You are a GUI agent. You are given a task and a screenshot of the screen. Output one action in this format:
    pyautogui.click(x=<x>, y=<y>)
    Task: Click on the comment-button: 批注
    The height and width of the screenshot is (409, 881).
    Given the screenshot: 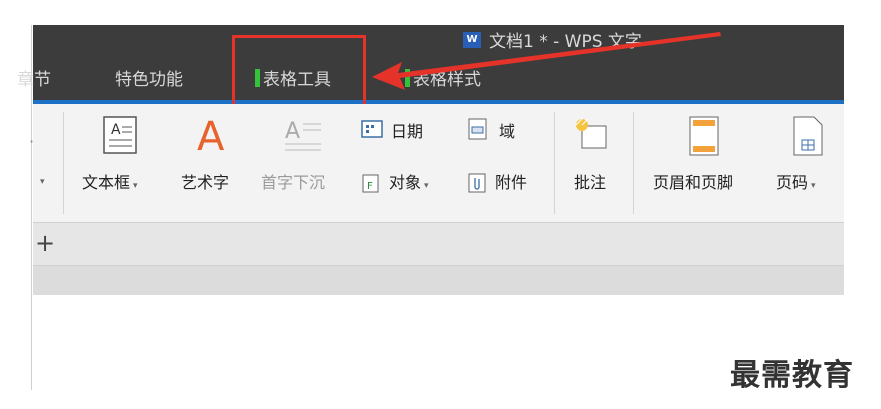 What is the action you would take?
    pyautogui.click(x=590, y=181)
    